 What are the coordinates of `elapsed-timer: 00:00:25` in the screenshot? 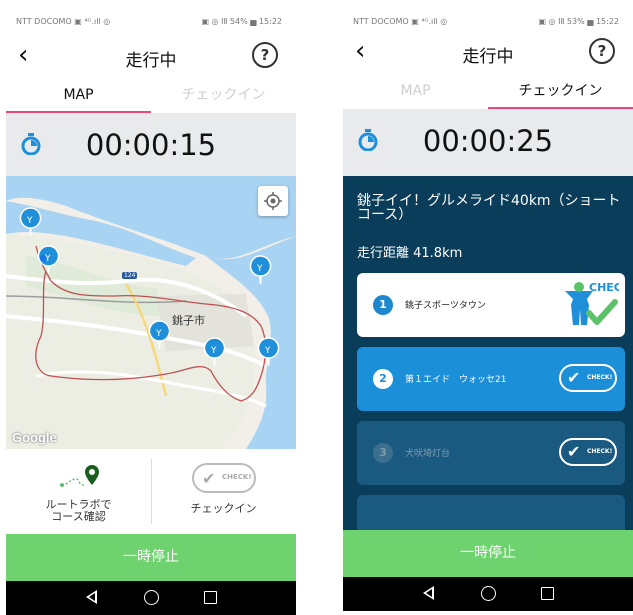 It's located at (488, 141).